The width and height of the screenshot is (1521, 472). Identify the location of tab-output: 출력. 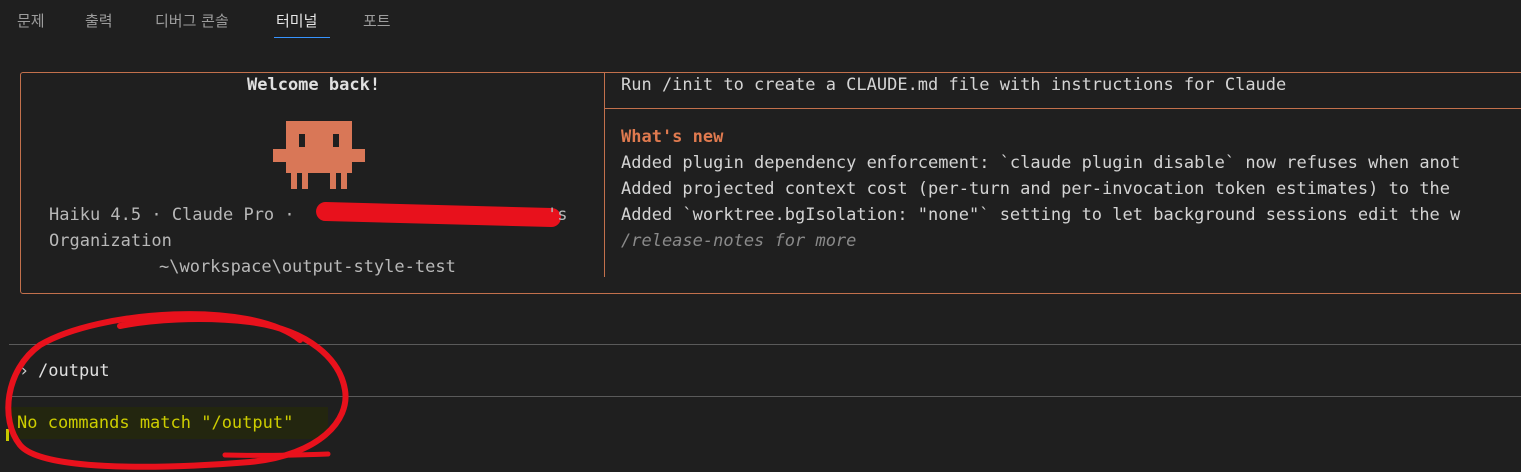
(99, 20).